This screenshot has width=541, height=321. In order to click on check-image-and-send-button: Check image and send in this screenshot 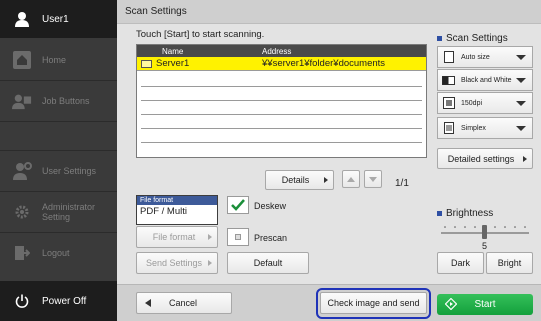, I will do `click(373, 303)`.